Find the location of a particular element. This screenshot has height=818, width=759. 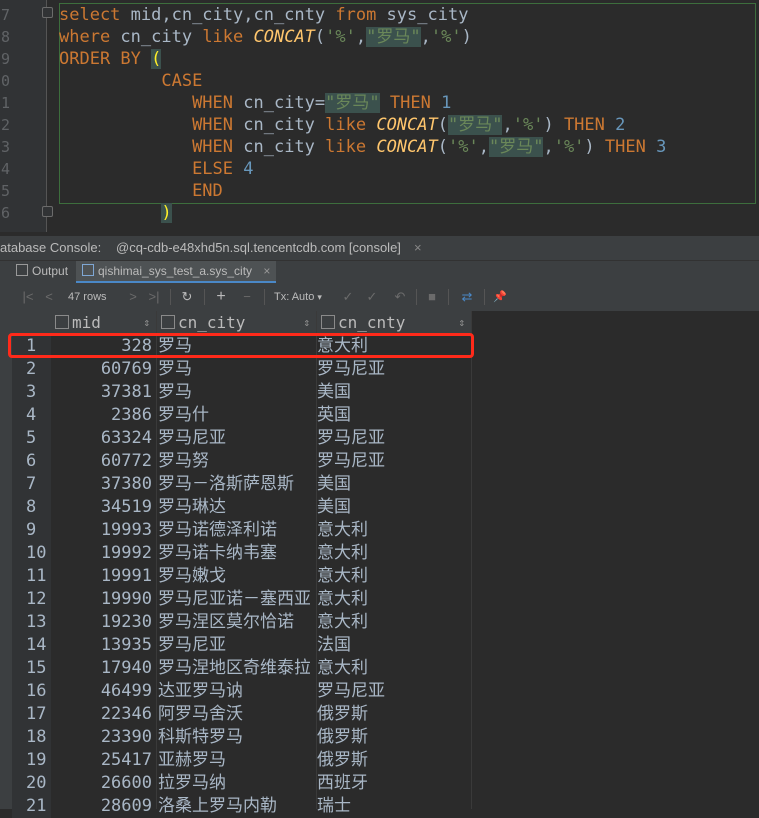

table-row: 14 13935 罗马尼亚 法国 is located at coordinates (242, 645).